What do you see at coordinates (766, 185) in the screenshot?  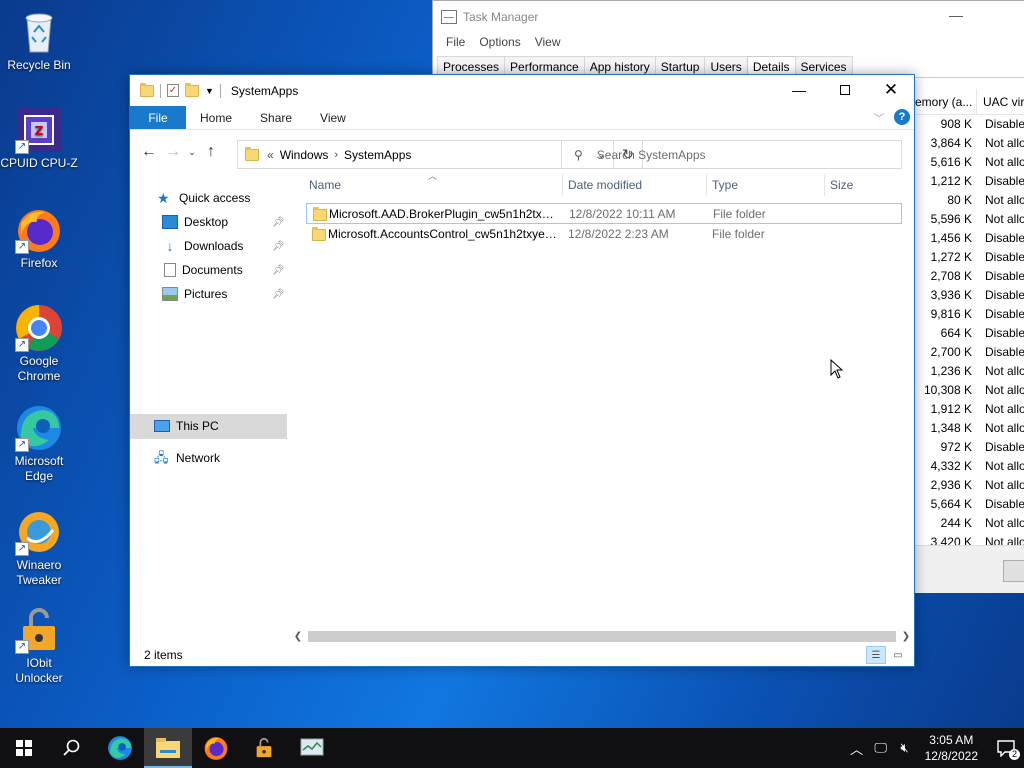 I see `column-type: Type` at bounding box center [766, 185].